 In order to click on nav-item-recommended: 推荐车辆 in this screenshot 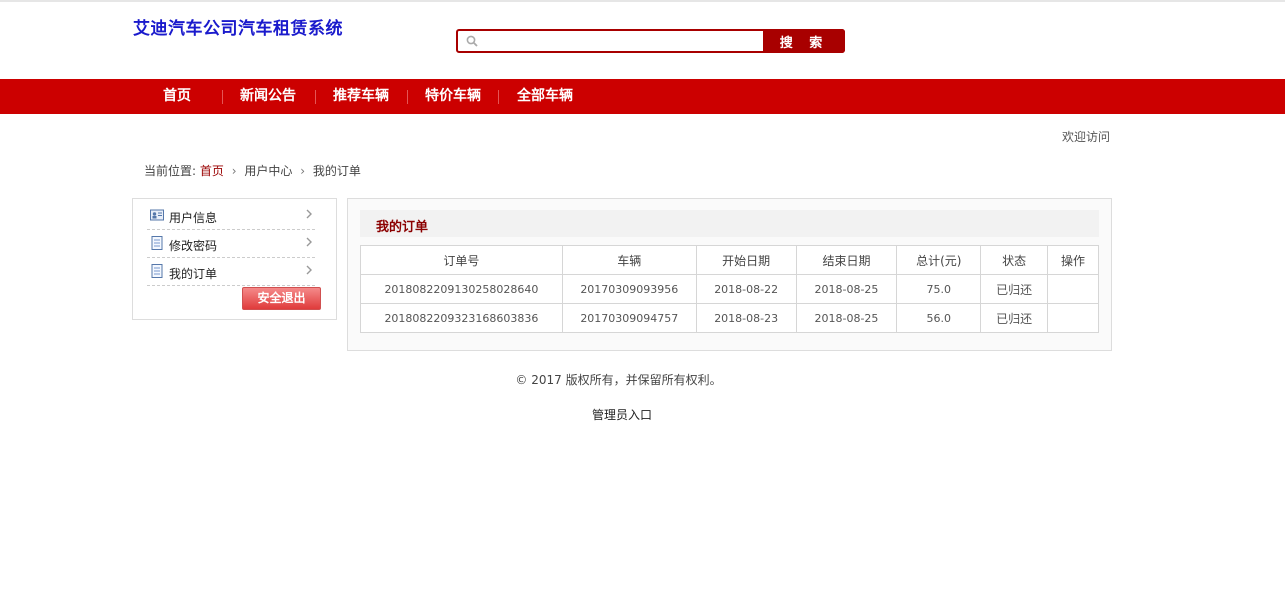, I will do `click(361, 96)`.